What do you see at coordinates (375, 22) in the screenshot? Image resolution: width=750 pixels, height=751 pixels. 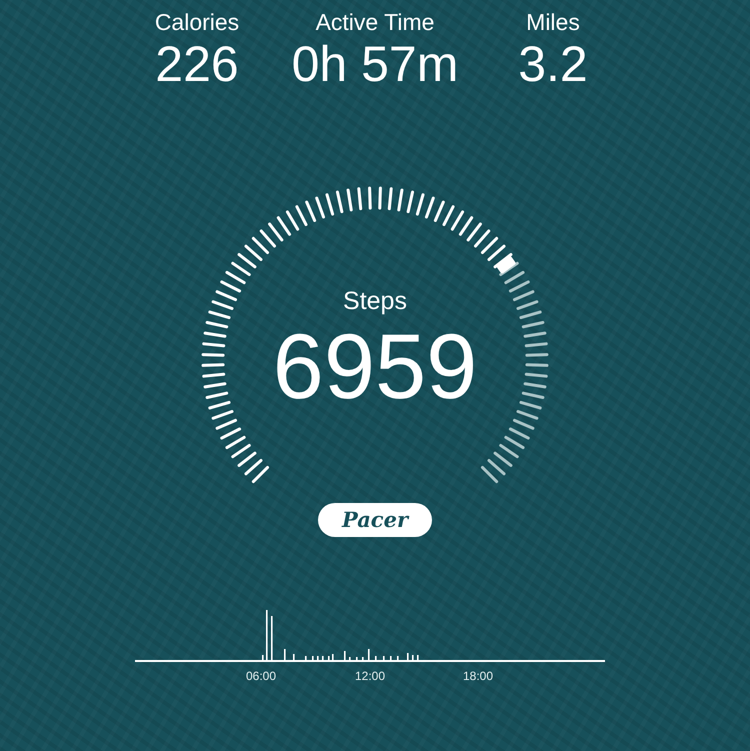 I see `stat-label: Active Time` at bounding box center [375, 22].